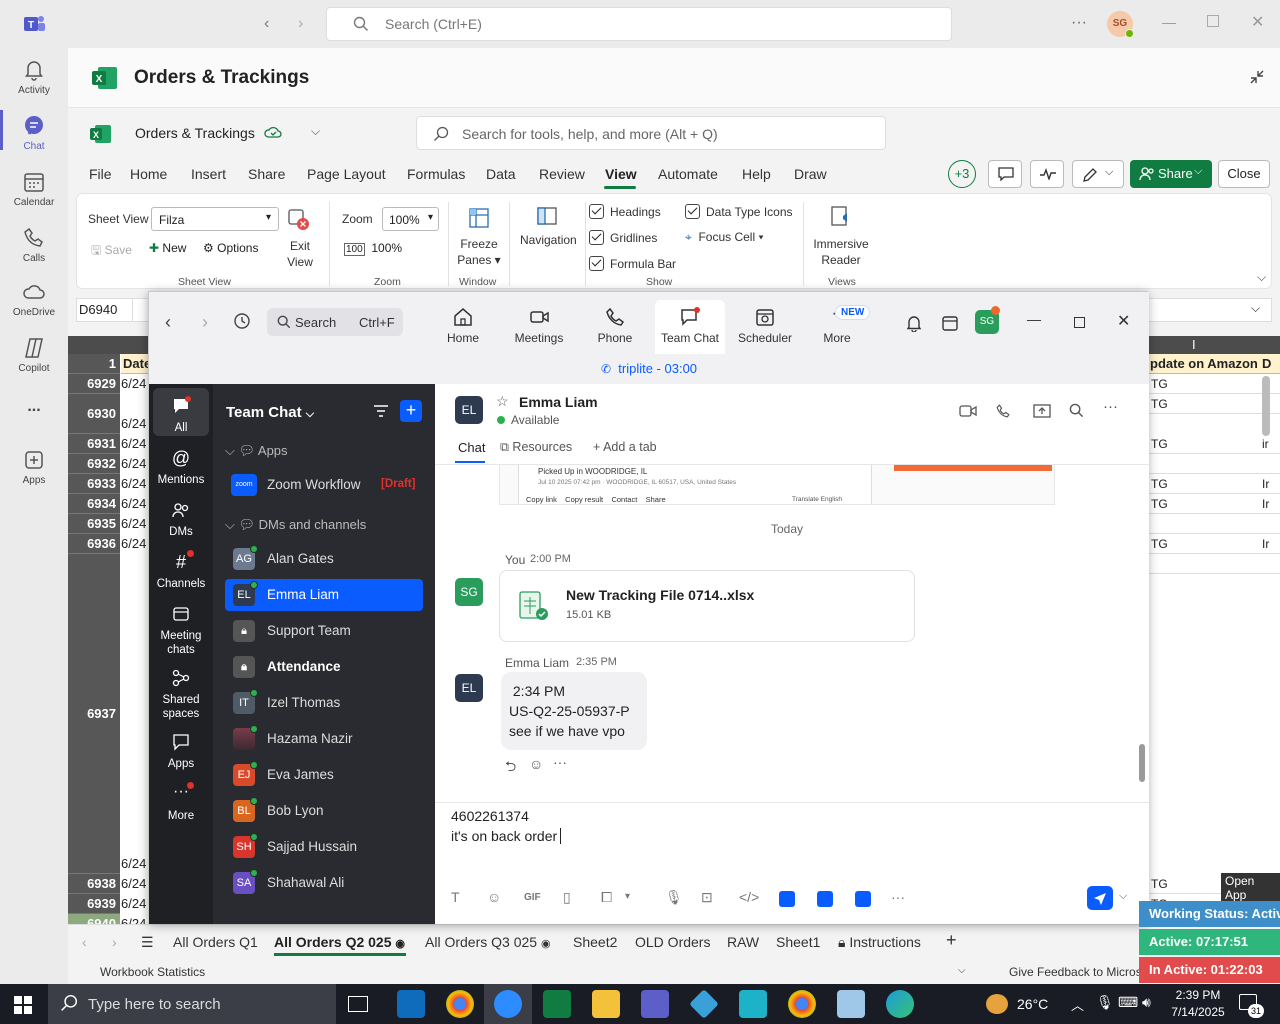 The height and width of the screenshot is (1024, 1280). What do you see at coordinates (358, 1004) in the screenshot?
I see `task-view-icon` at bounding box center [358, 1004].